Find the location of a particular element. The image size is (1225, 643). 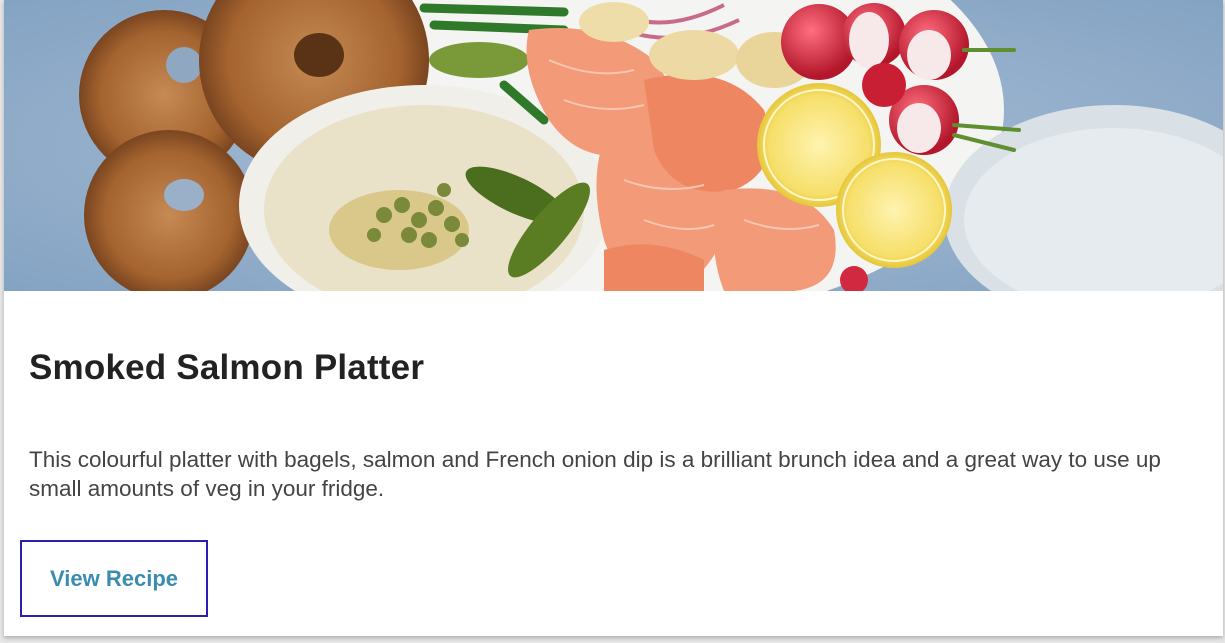

view-recipe-button: View Recipe is located at coordinates (114, 578).